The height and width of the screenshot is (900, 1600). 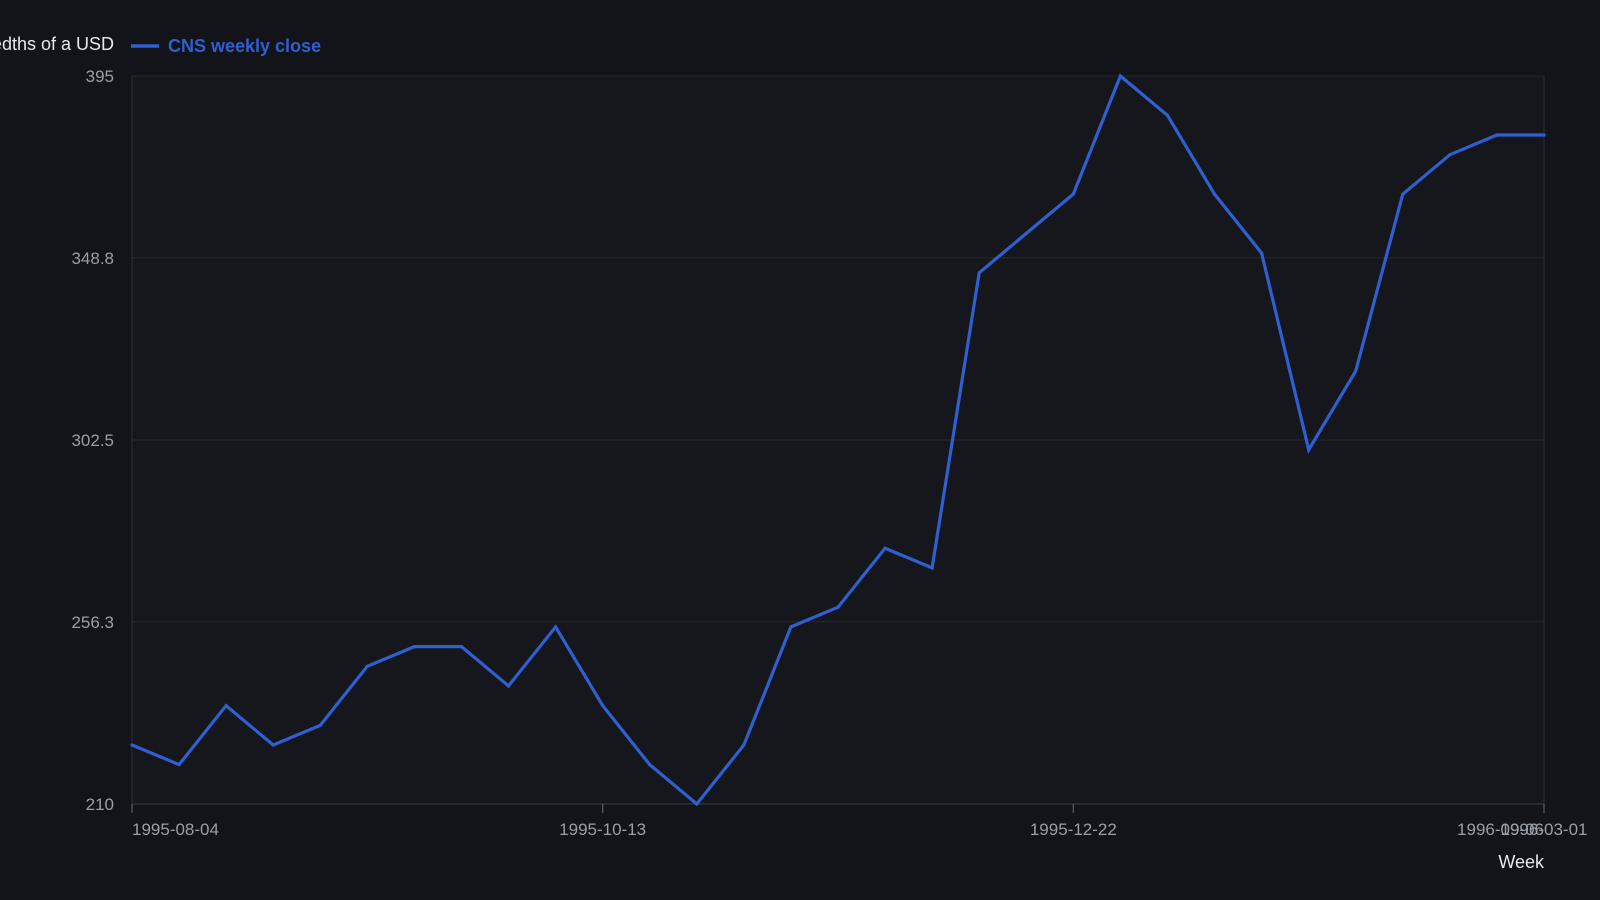 I want to click on y-tick-label: 348.8, so click(x=92, y=258).